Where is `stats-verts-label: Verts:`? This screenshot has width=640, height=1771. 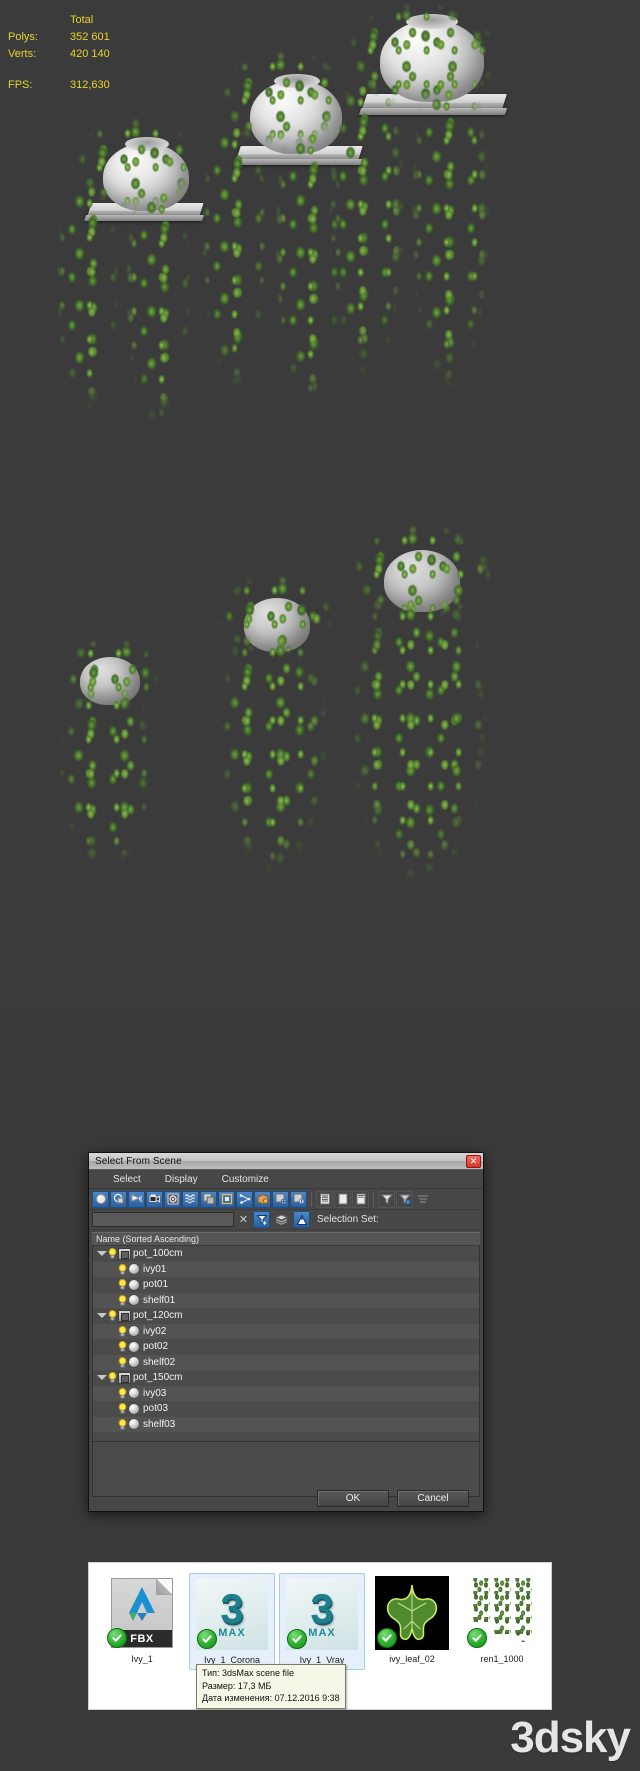
stats-verts-label: Verts: is located at coordinates (22, 54).